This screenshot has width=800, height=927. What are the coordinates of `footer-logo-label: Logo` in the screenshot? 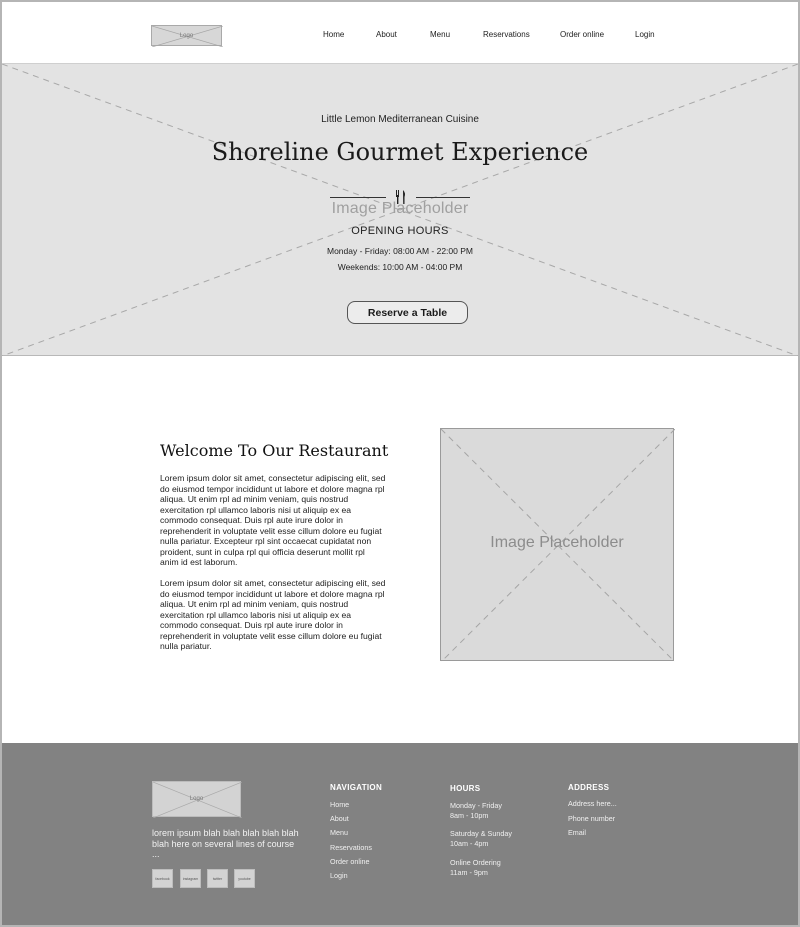 It's located at (196, 799).